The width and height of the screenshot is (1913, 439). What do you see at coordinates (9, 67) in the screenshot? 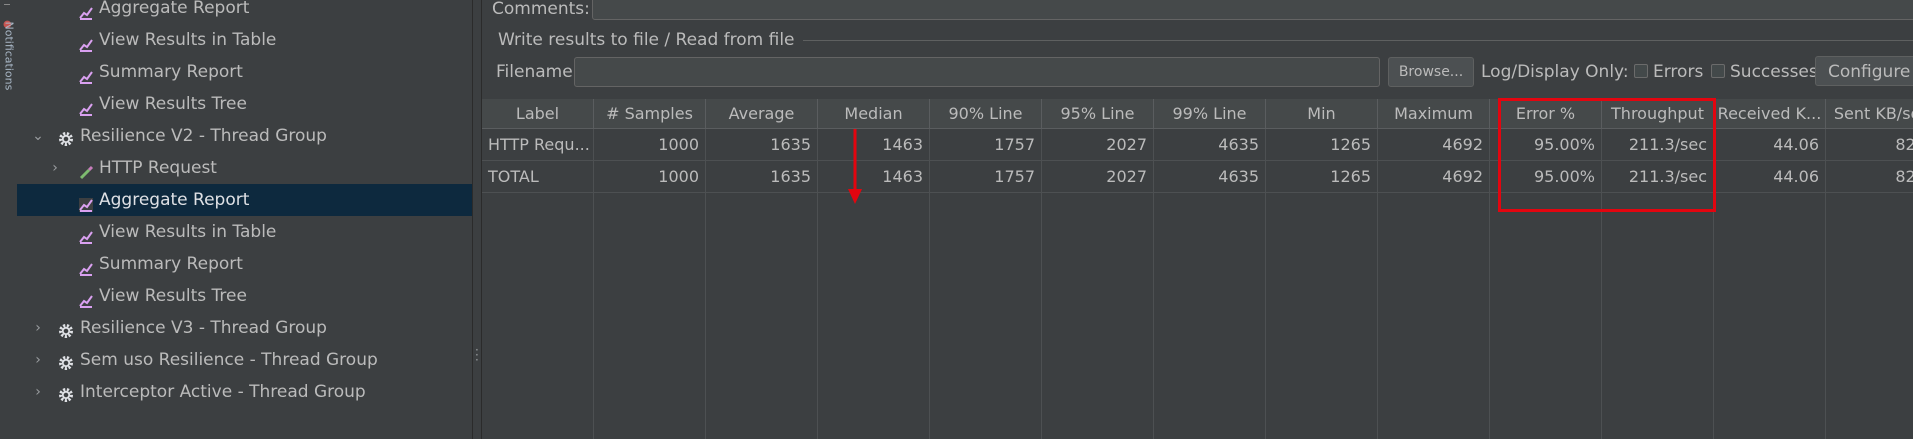
I see `notifications-label: Notifications` at bounding box center [9, 67].